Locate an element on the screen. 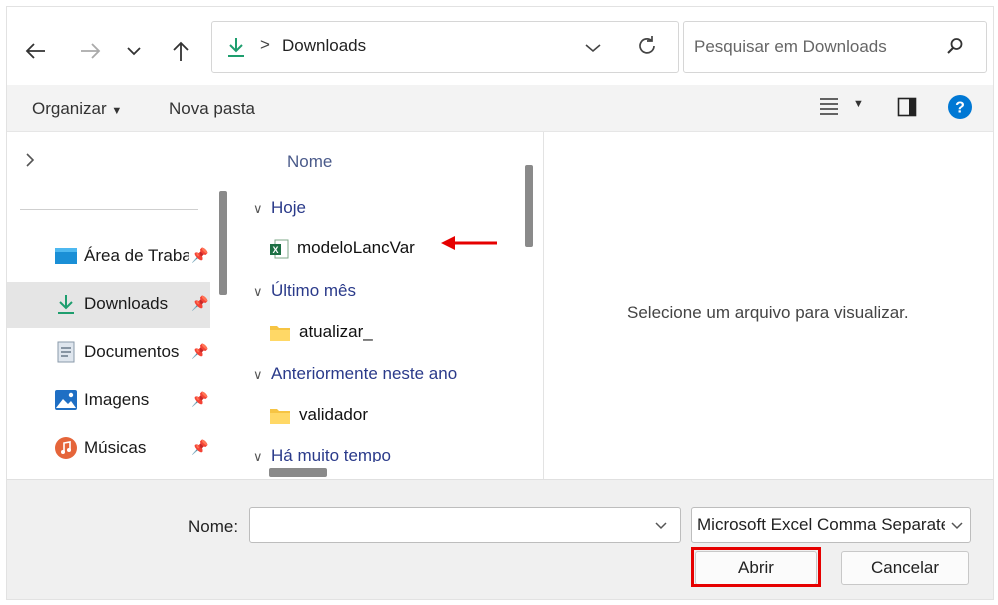 The image size is (998, 605). sidebar-item-music: Músicas 📌 is located at coordinates (108, 449).